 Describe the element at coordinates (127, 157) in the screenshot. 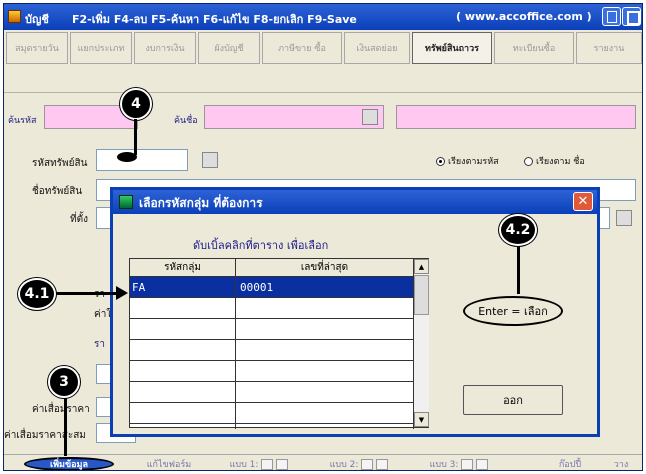

I see `annotation-dot` at that location.